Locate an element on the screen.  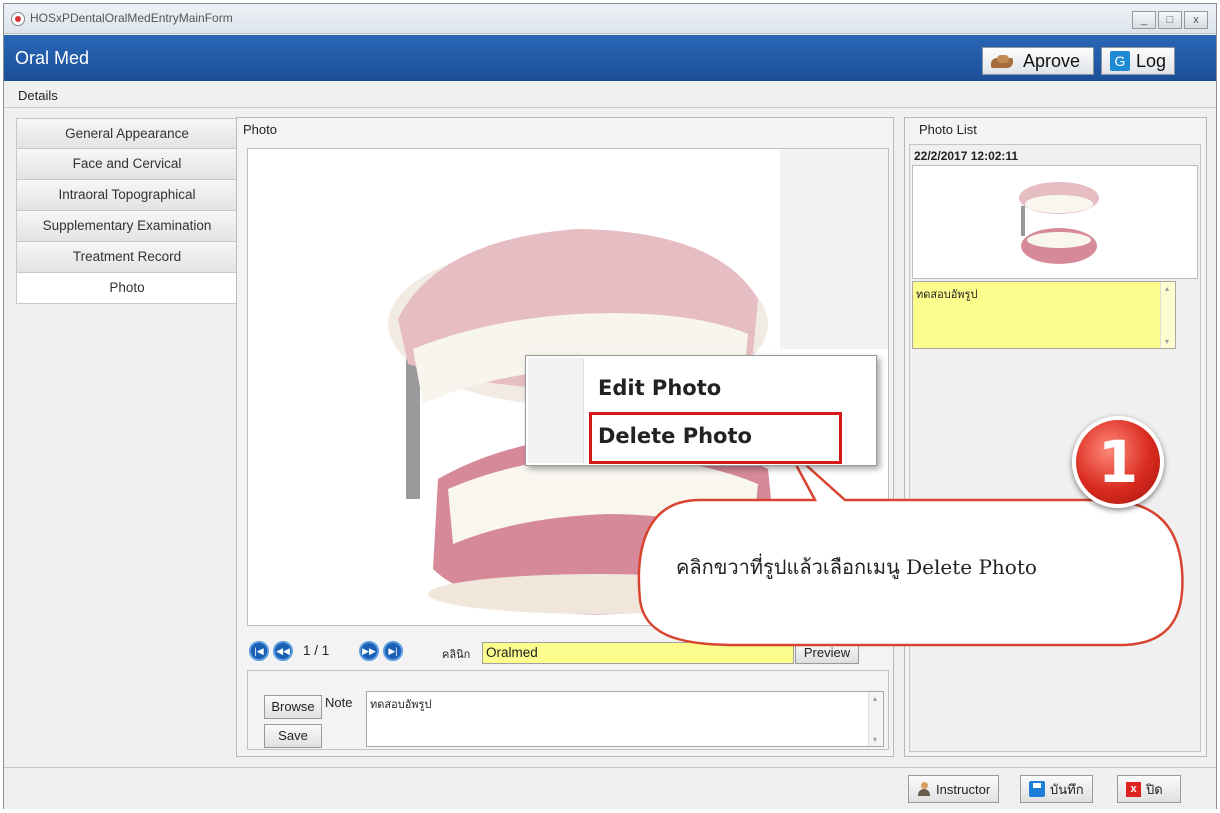
callout-instruction: คลิกขวาที่รูปแล้วเลือกเมนู Delete Photo is located at coordinates (856, 567).